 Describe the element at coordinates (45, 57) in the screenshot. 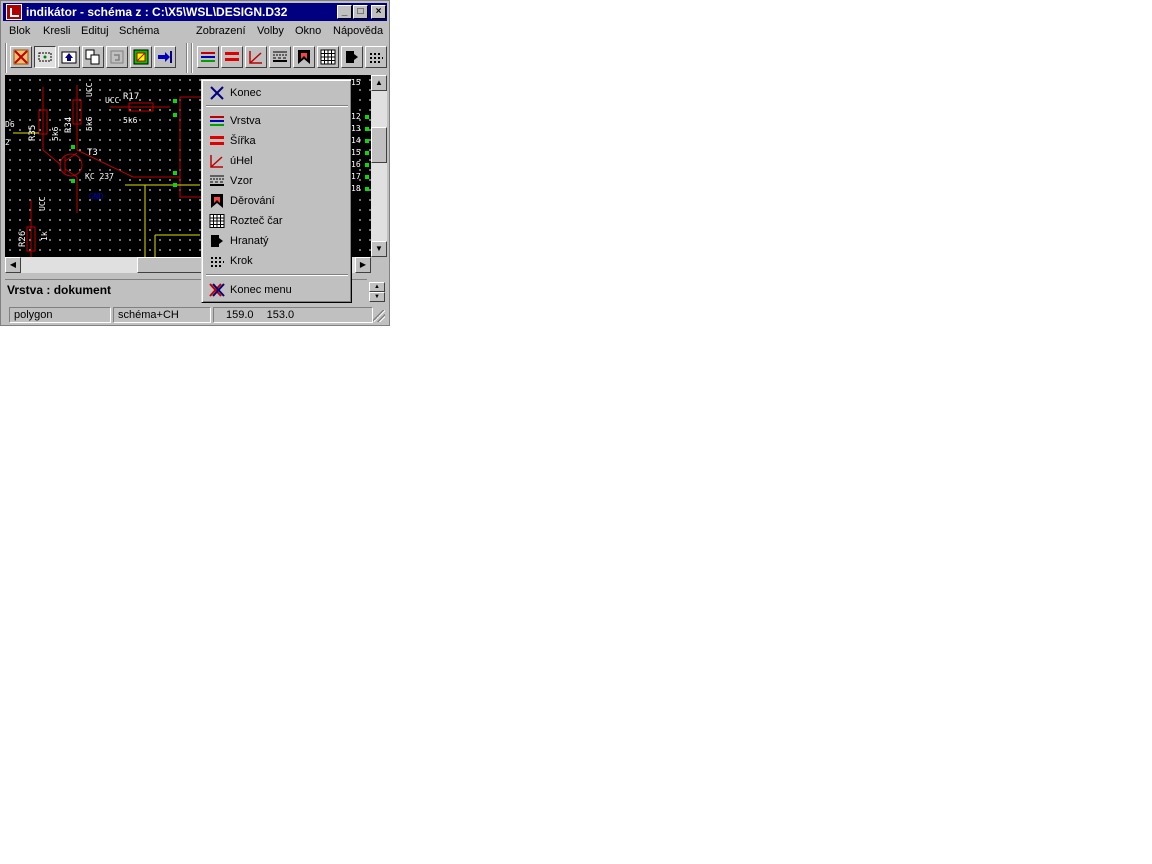

I see `select-tool-button` at that location.